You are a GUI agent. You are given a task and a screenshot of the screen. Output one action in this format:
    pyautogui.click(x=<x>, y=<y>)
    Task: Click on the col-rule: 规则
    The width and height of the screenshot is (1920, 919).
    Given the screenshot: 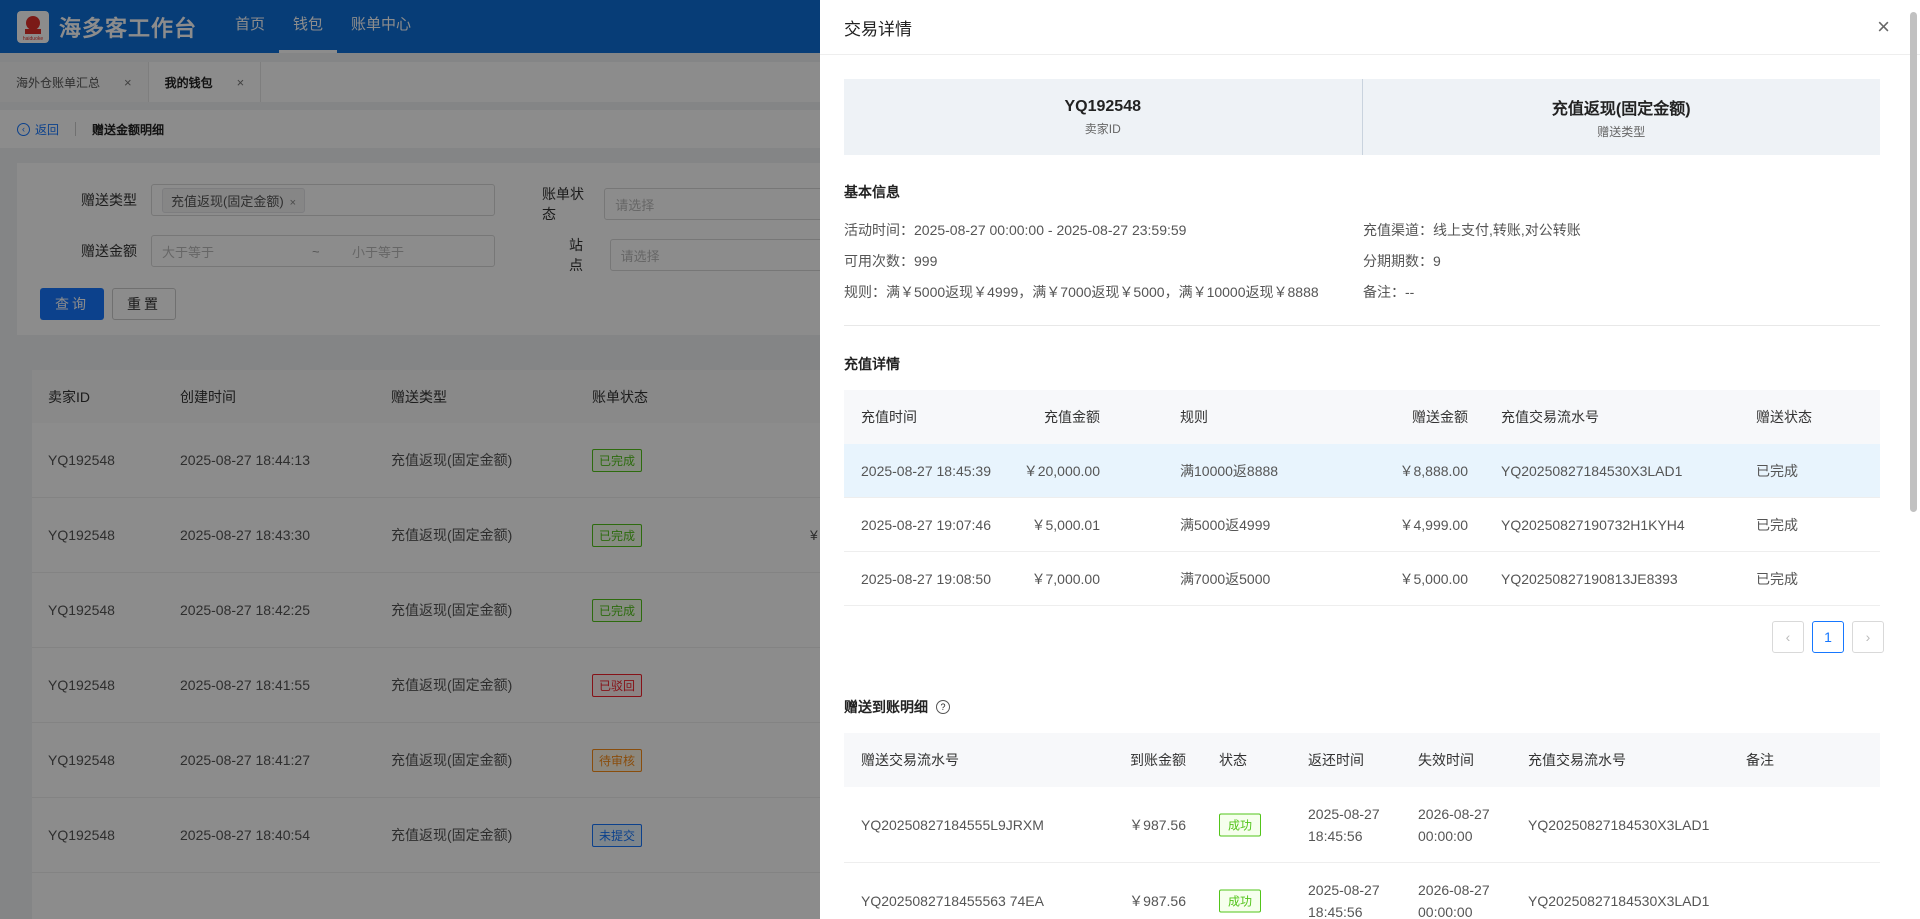 What is the action you would take?
    pyautogui.click(x=1194, y=417)
    